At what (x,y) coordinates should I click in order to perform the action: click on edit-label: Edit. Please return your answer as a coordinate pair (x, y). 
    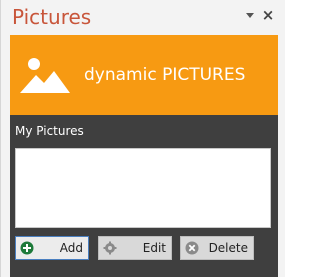
    Looking at the image, I should click on (154, 248).